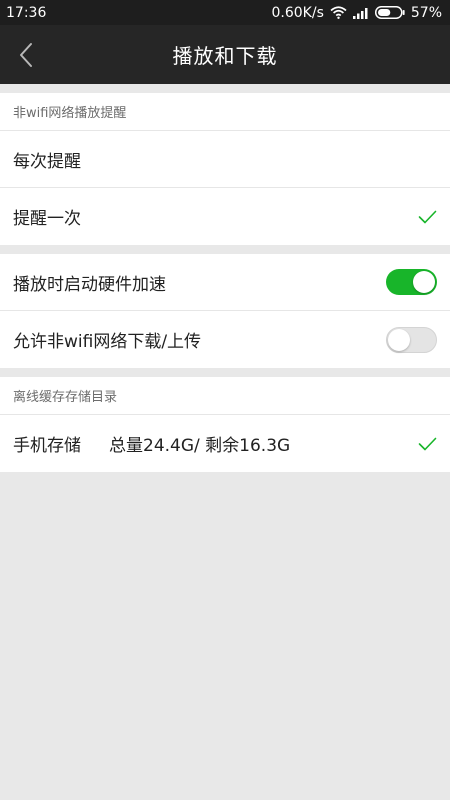 Image resolution: width=450 pixels, height=800 pixels. What do you see at coordinates (338, 12) in the screenshot?
I see `wifi-icon` at bounding box center [338, 12].